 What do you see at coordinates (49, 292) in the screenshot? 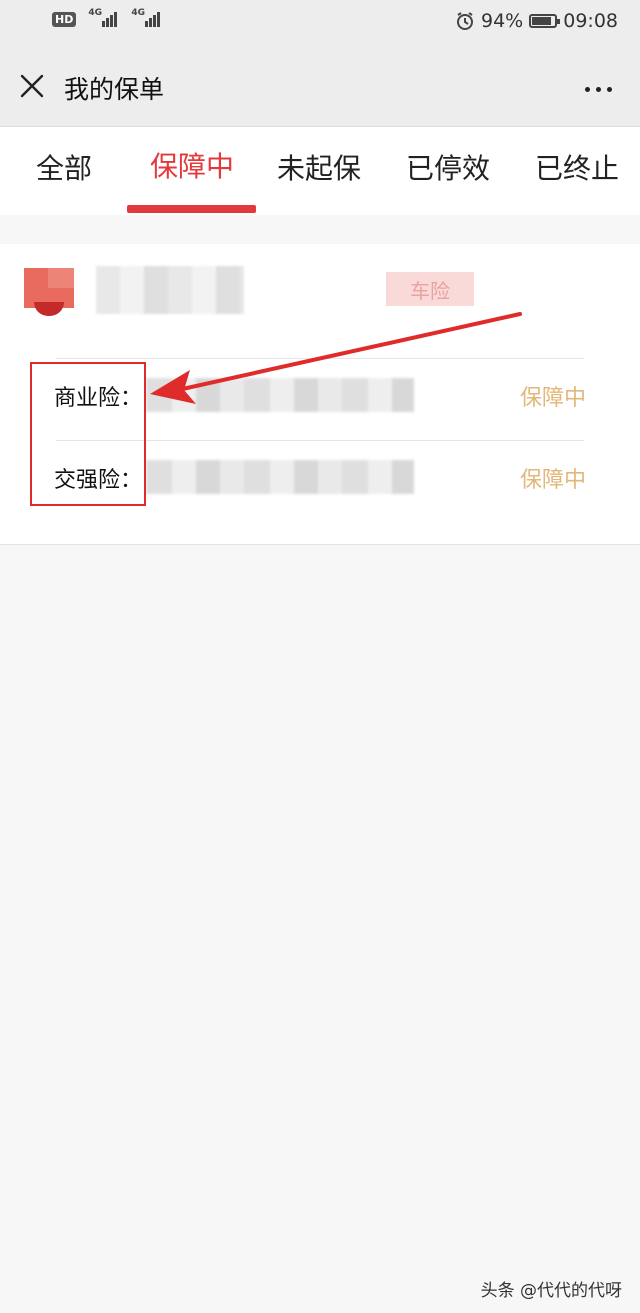
I see `insurer-logo` at bounding box center [49, 292].